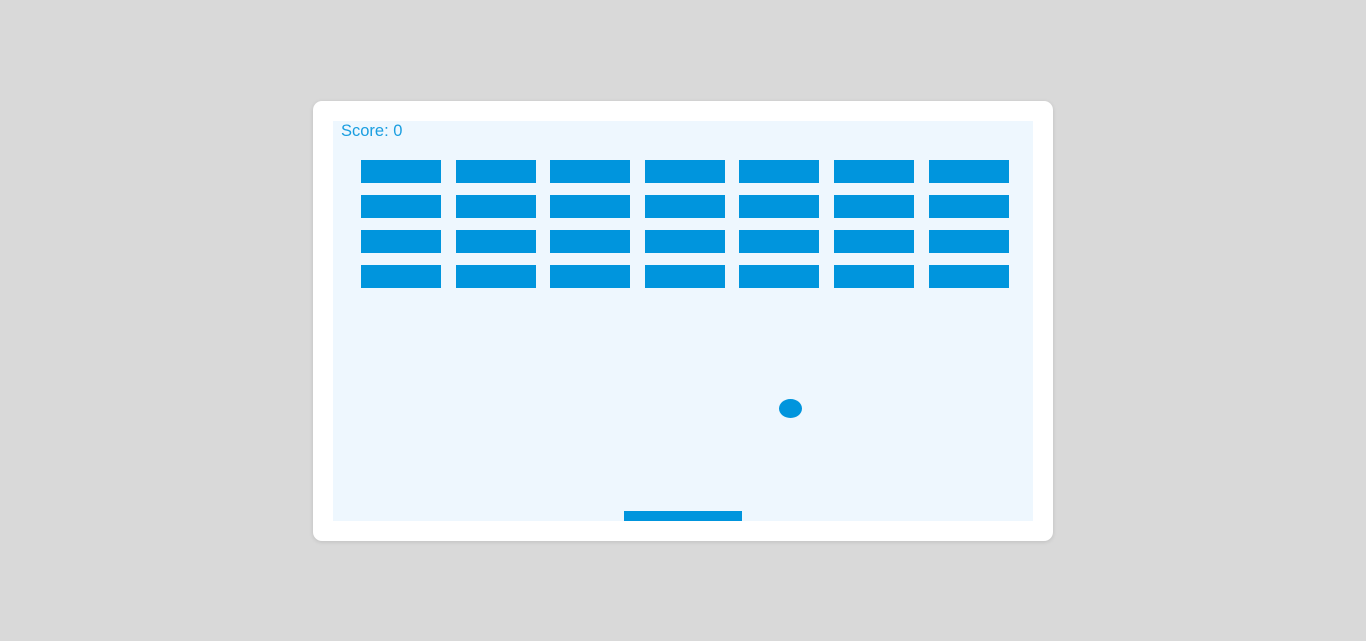 The image size is (1366, 641). What do you see at coordinates (372, 131) in the screenshot?
I see `score-display: Score: 0` at bounding box center [372, 131].